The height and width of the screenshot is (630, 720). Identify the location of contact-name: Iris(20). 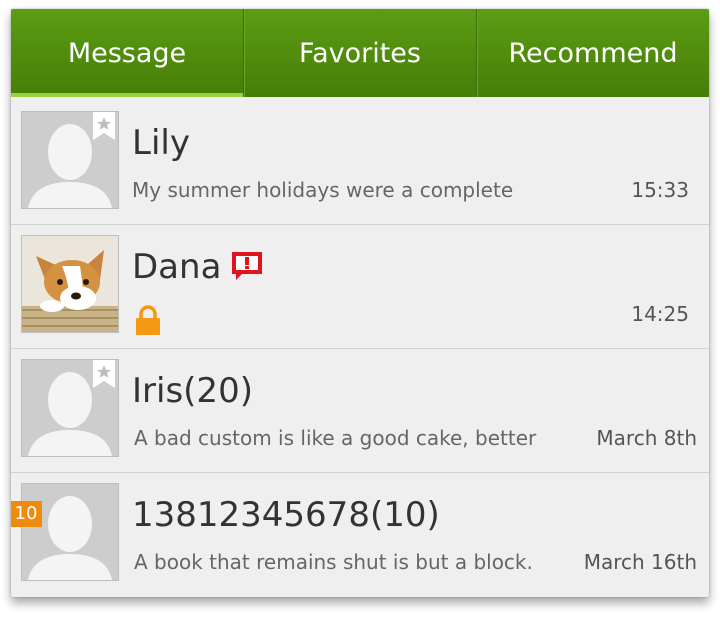
(192, 391).